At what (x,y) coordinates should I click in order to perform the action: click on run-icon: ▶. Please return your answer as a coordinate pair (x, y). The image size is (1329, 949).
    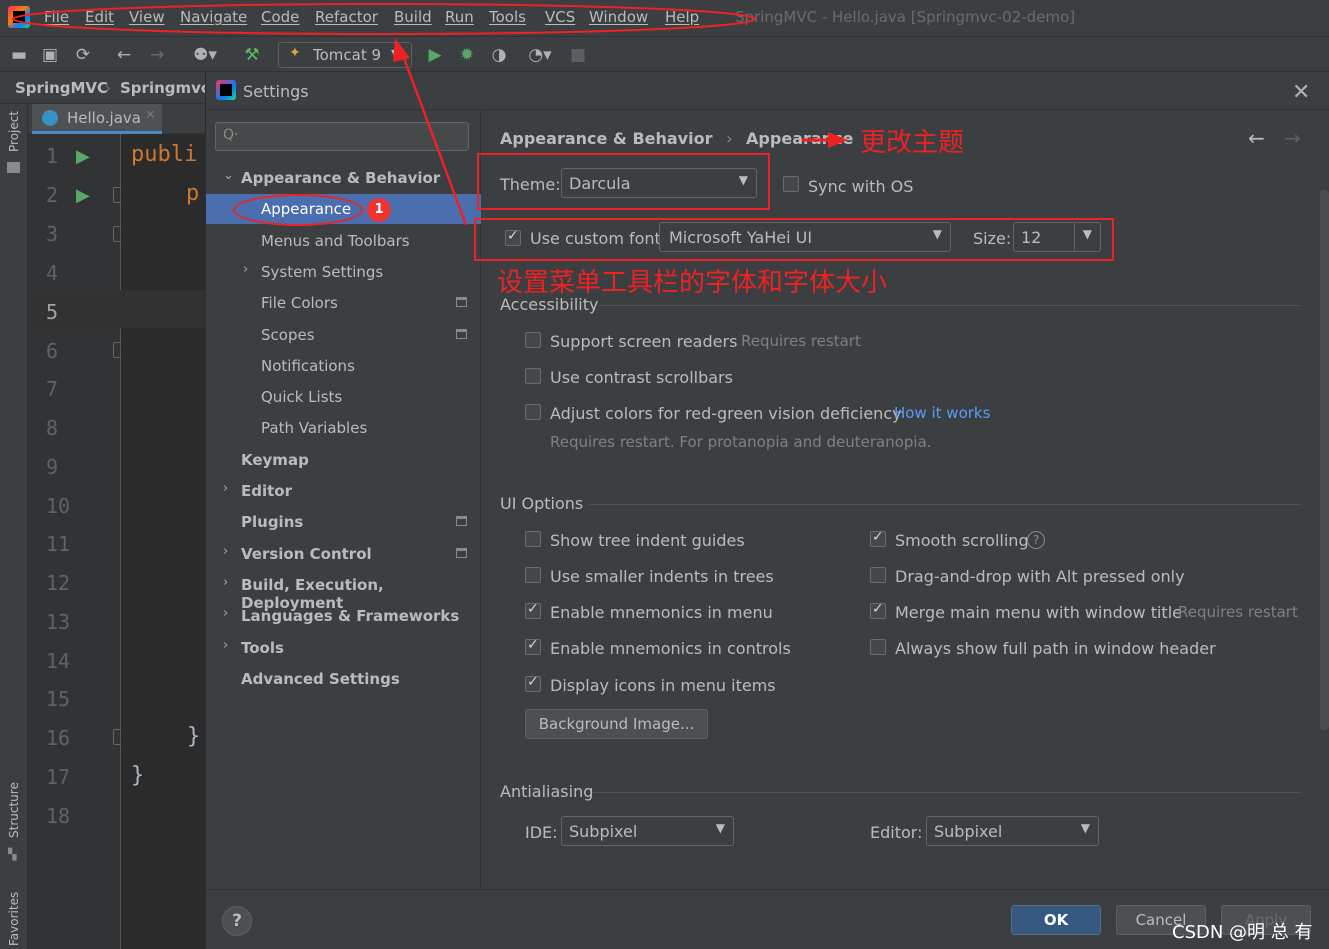
    Looking at the image, I should click on (435, 55).